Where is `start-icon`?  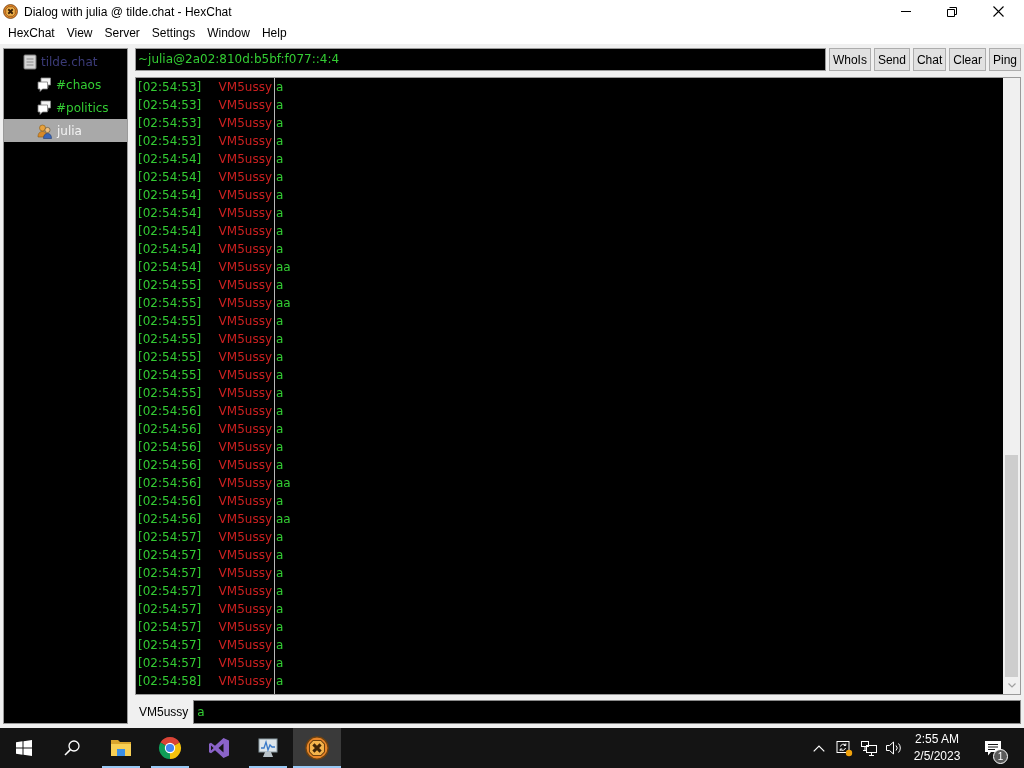
start-icon is located at coordinates (24, 748).